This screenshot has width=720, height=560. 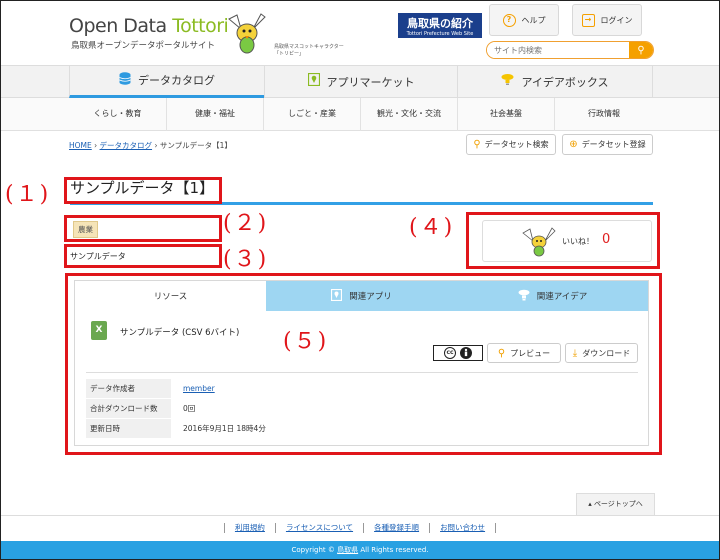 I want to click on prefecture-site-button: 鳥取県の紹介 Tottori Prefecture Web Site, so click(x=440, y=25).